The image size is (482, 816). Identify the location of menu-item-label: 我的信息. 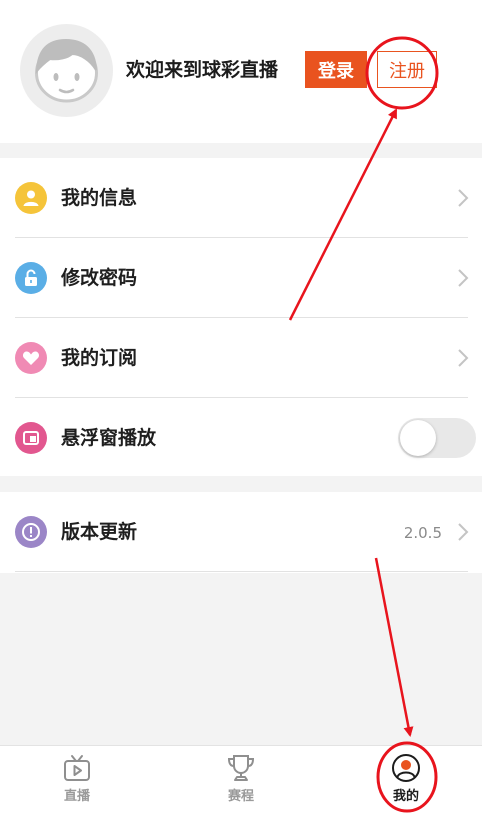
(99, 198).